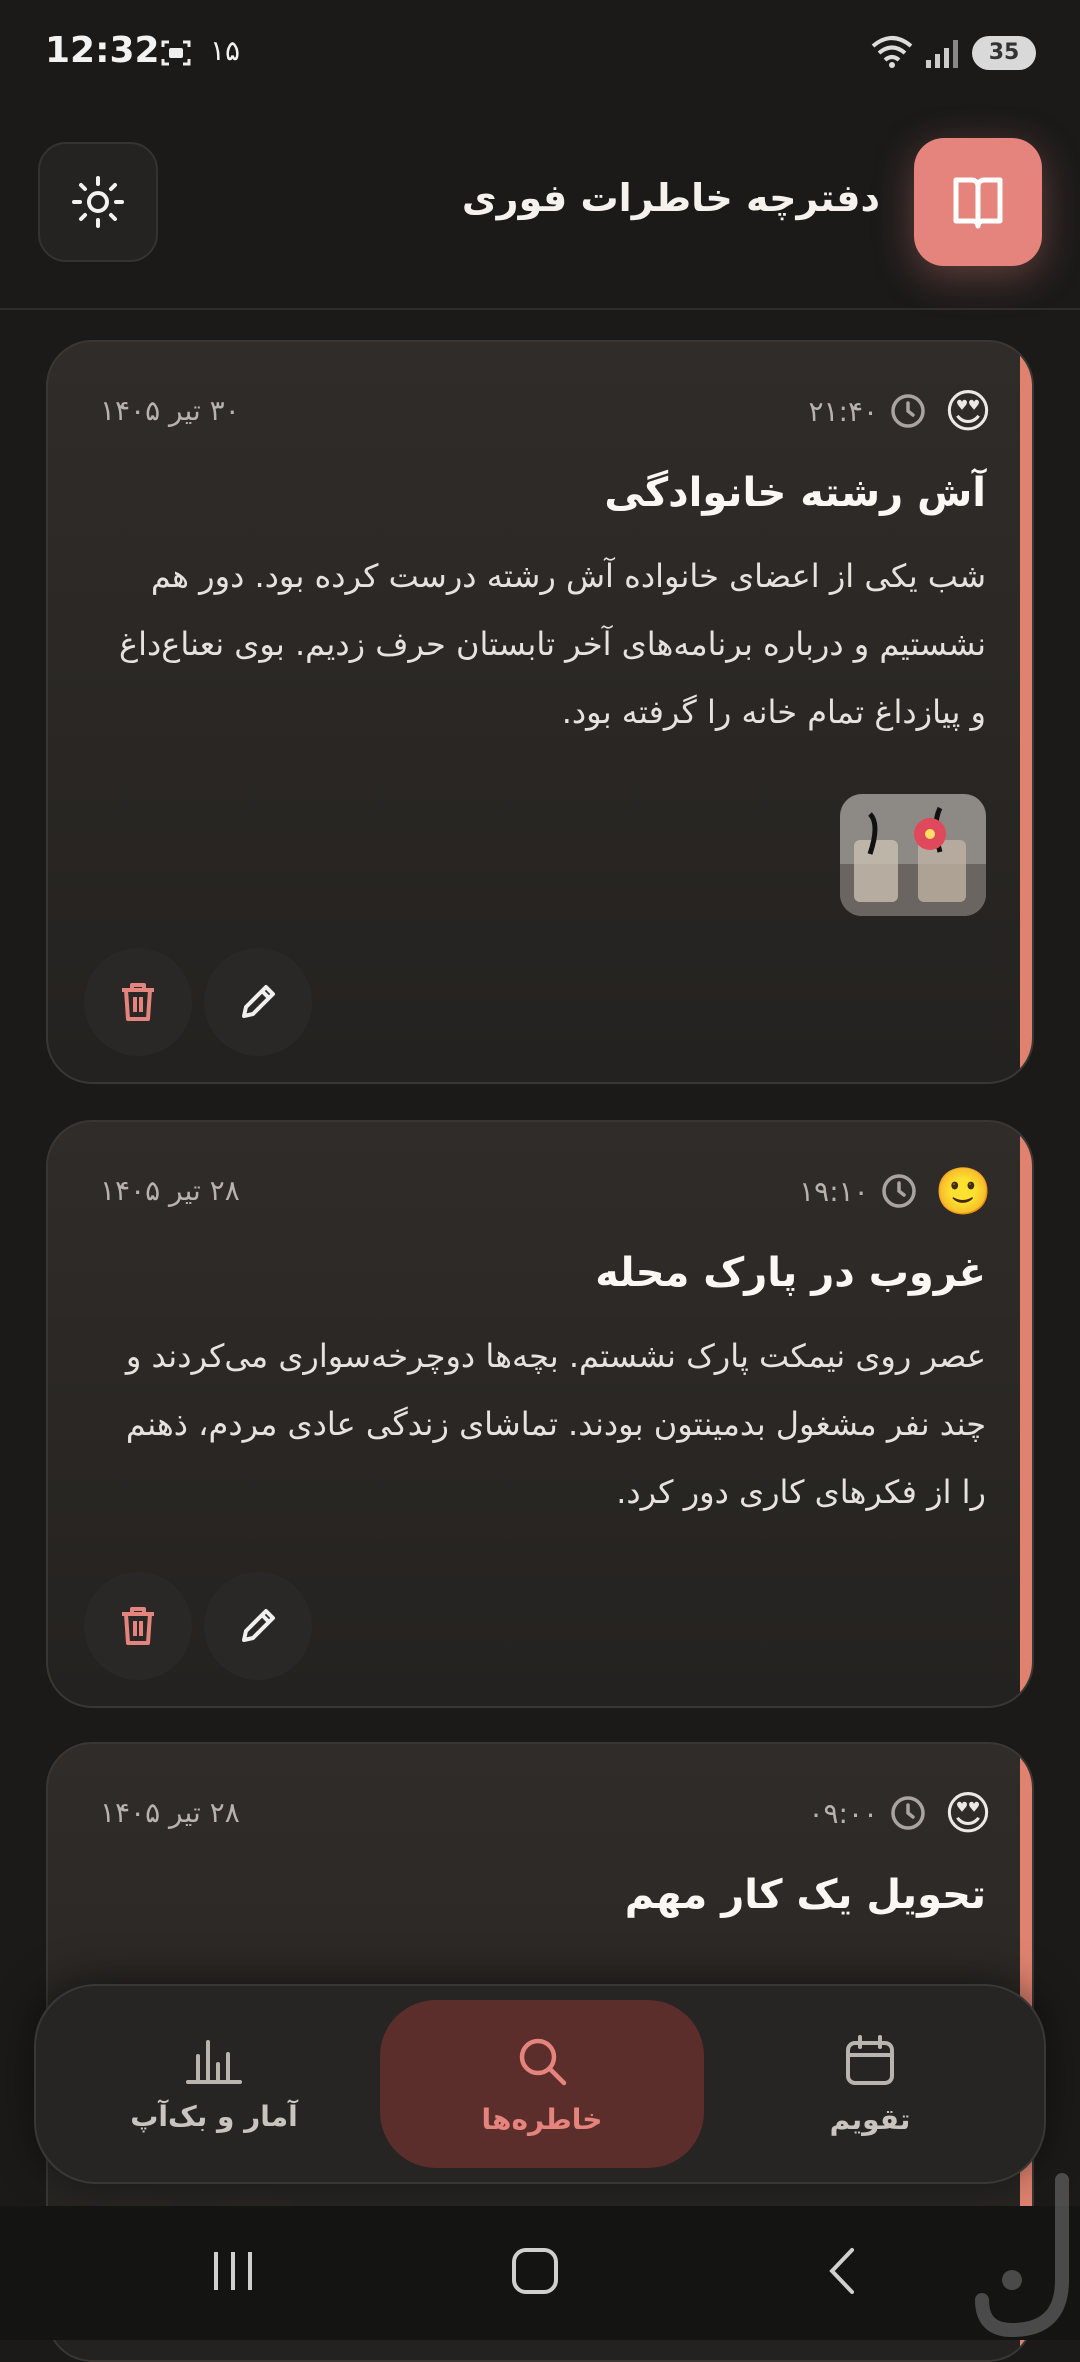 The height and width of the screenshot is (2362, 1080). Describe the element at coordinates (102, 50) in the screenshot. I see `status-time: 12:32` at that location.